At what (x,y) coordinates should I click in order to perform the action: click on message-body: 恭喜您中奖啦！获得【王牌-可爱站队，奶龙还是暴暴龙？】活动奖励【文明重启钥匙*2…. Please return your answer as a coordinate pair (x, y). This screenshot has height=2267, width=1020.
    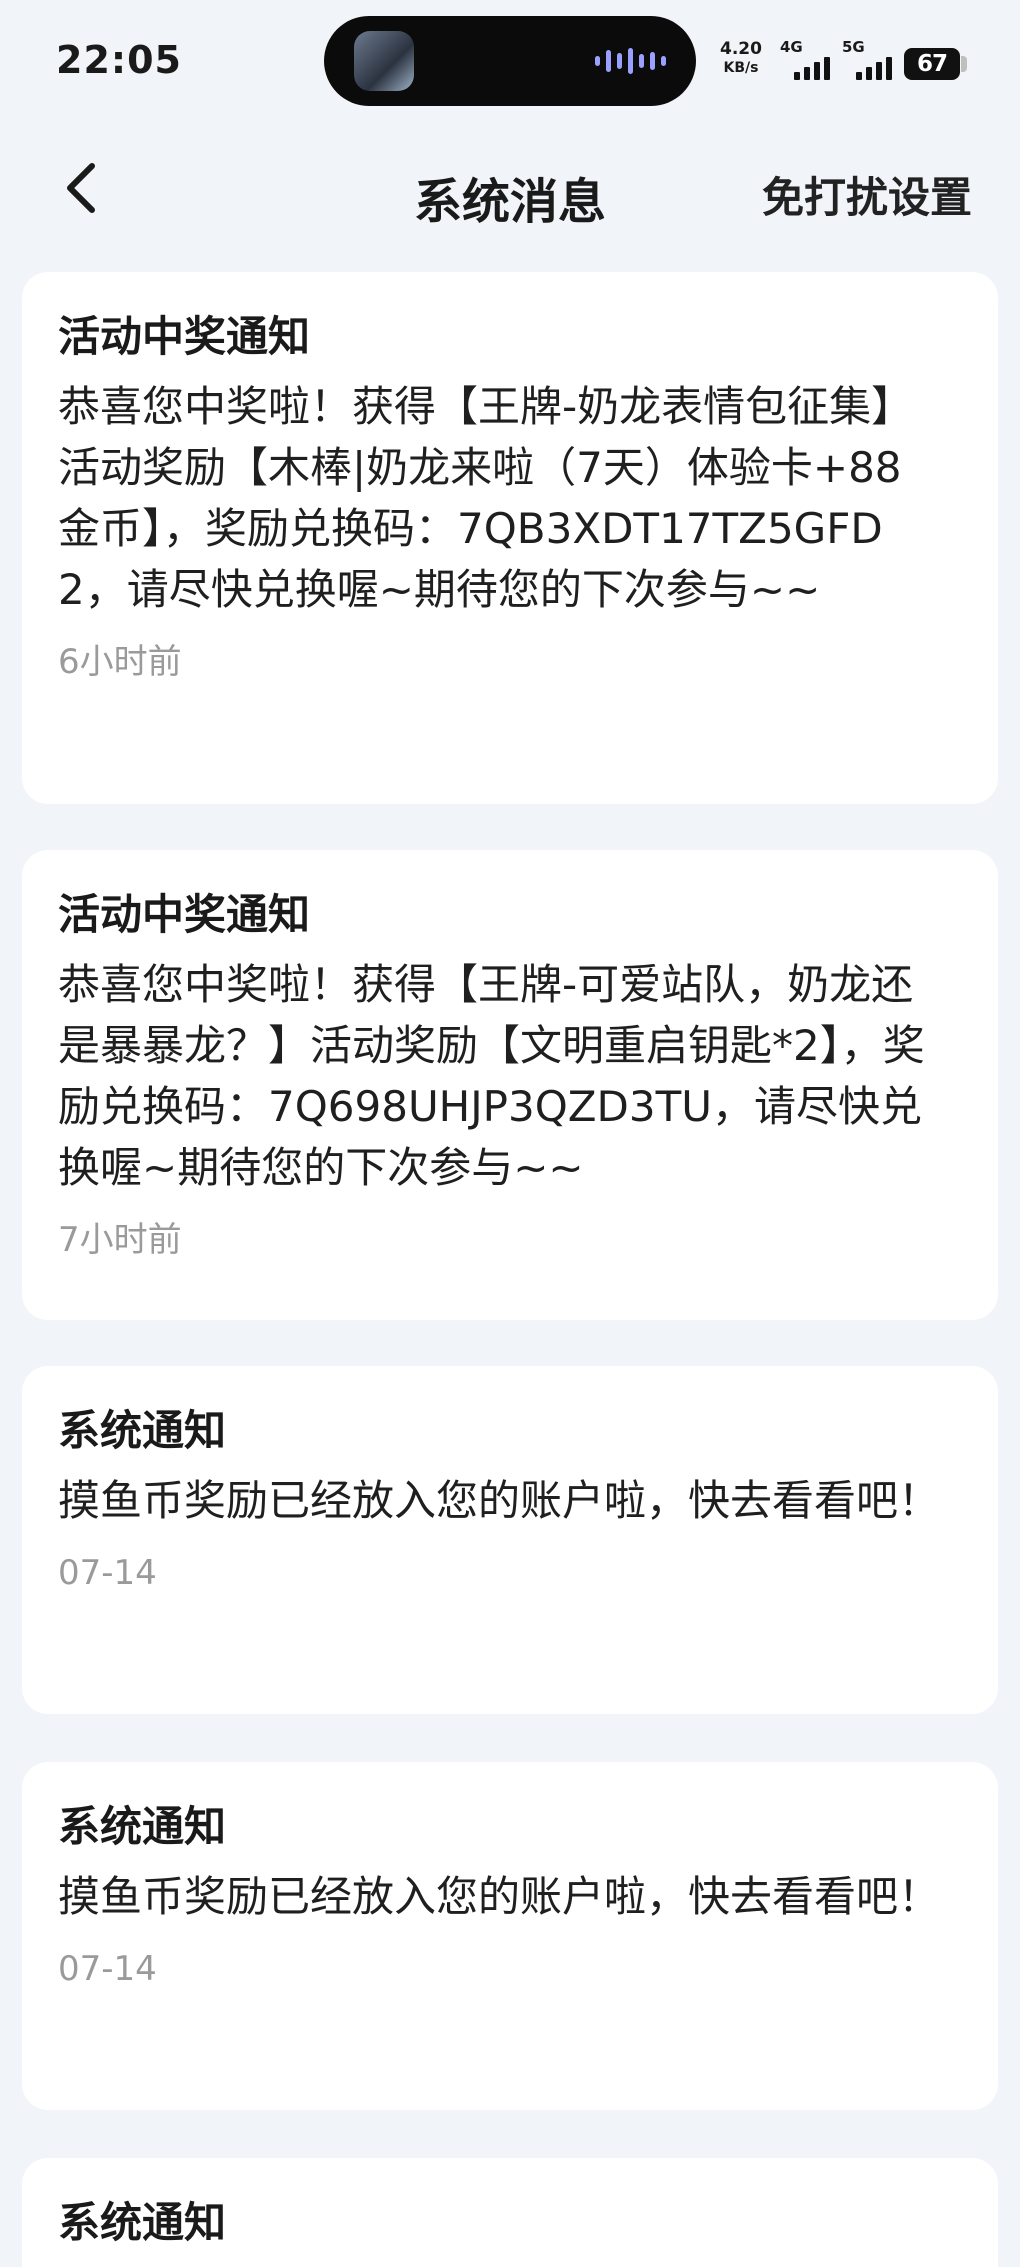
    Looking at the image, I should click on (491, 1076).